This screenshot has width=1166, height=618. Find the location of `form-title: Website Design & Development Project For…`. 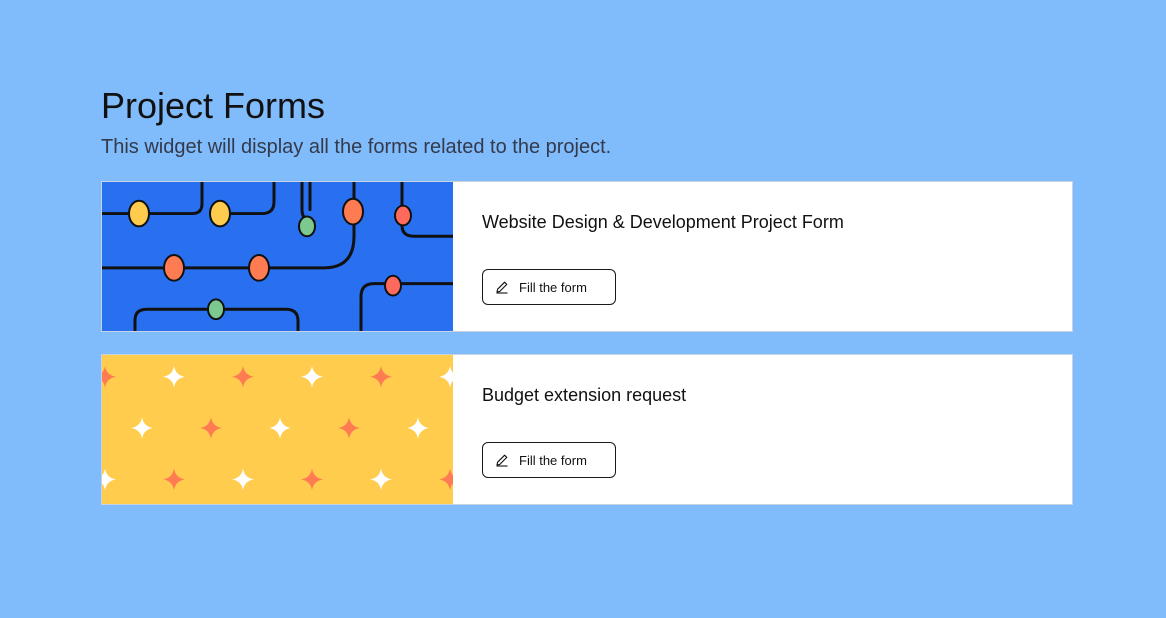

form-title: Website Design & Development Project For… is located at coordinates (663, 222).